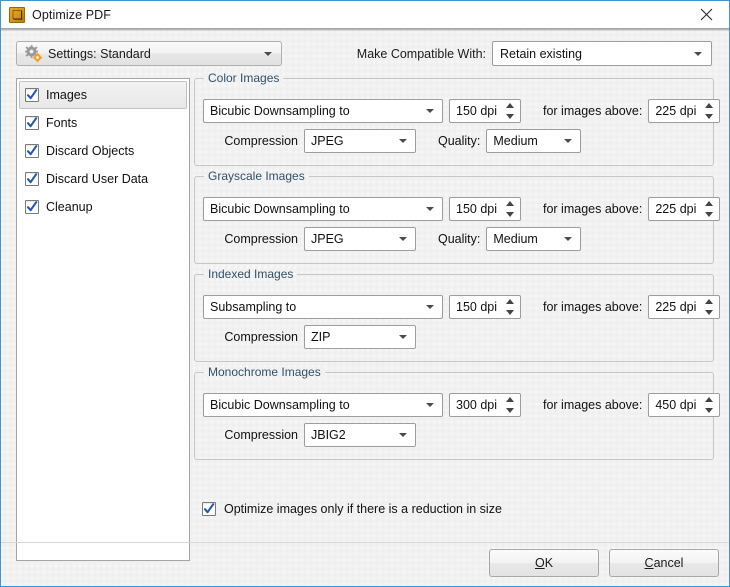 The height and width of the screenshot is (587, 730). What do you see at coordinates (32, 151) in the screenshot?
I see `checkbox-discard-objects` at bounding box center [32, 151].